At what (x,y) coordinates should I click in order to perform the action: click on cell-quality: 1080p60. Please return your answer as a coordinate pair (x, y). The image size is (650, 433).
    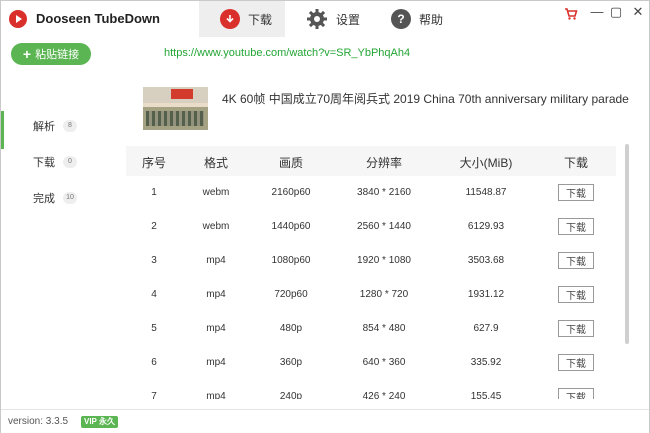
    Looking at the image, I should click on (291, 260).